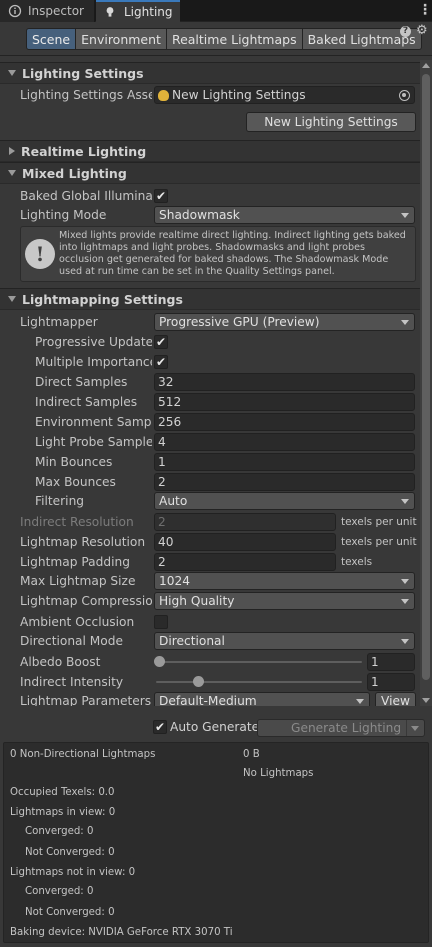  I want to click on lightmap-resolution-row: Lightmap Resolution 40 texels per unit, so click(210, 542).